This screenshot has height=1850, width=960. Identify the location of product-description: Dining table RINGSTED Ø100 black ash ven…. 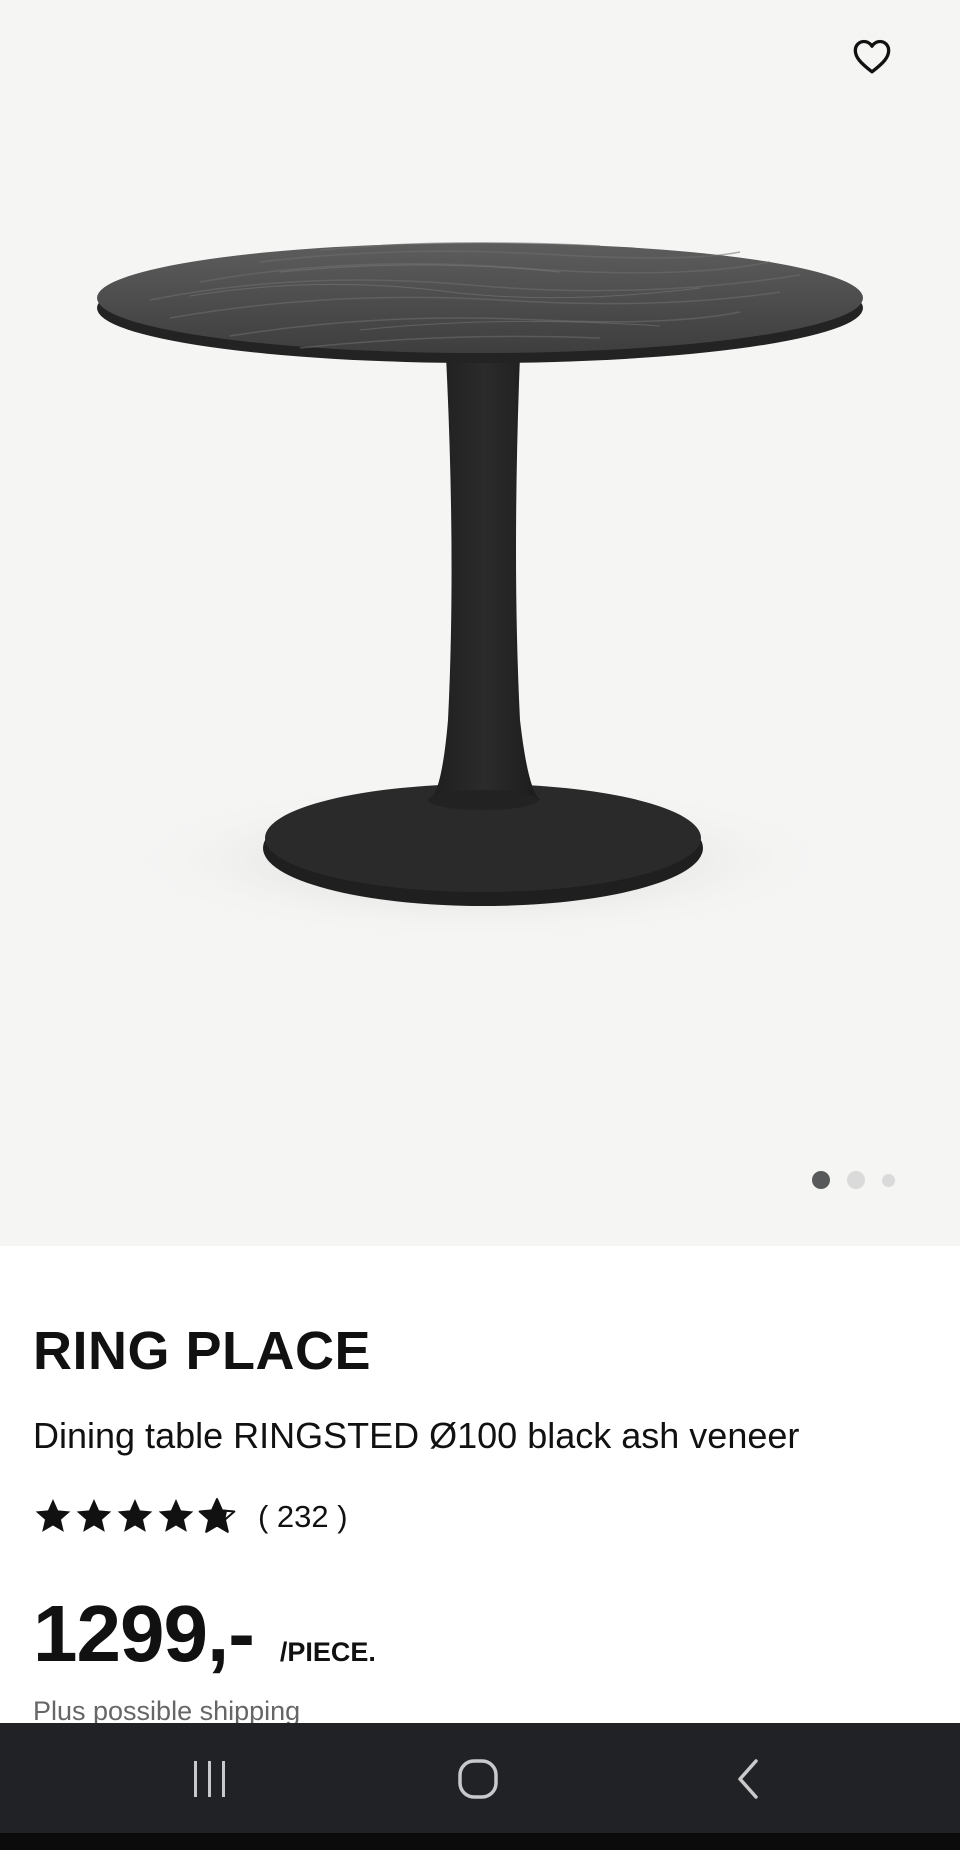
(416, 1435).